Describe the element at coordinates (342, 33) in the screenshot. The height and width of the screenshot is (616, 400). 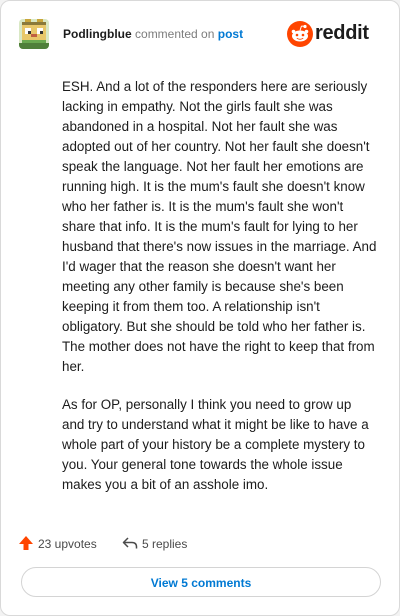
I see `reddit-wordmark: reddit` at that location.